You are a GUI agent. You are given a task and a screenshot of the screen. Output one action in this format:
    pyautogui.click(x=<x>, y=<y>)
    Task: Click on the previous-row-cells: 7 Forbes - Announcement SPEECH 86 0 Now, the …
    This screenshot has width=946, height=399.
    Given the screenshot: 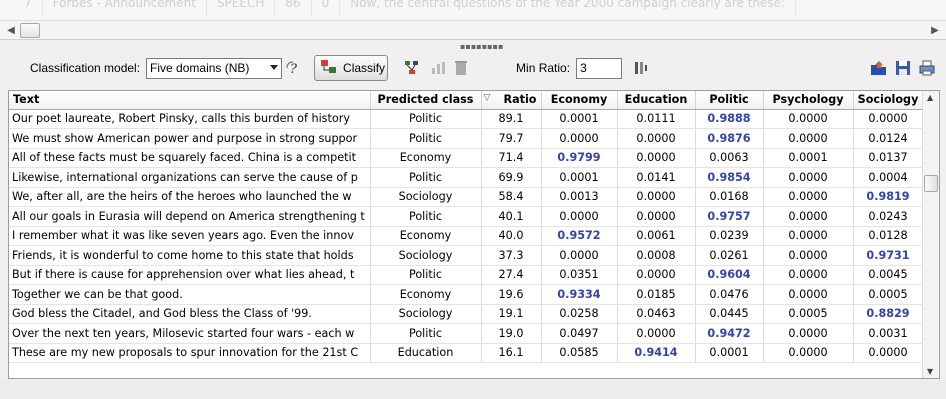 What is the action you would take?
    pyautogui.click(x=405, y=8)
    